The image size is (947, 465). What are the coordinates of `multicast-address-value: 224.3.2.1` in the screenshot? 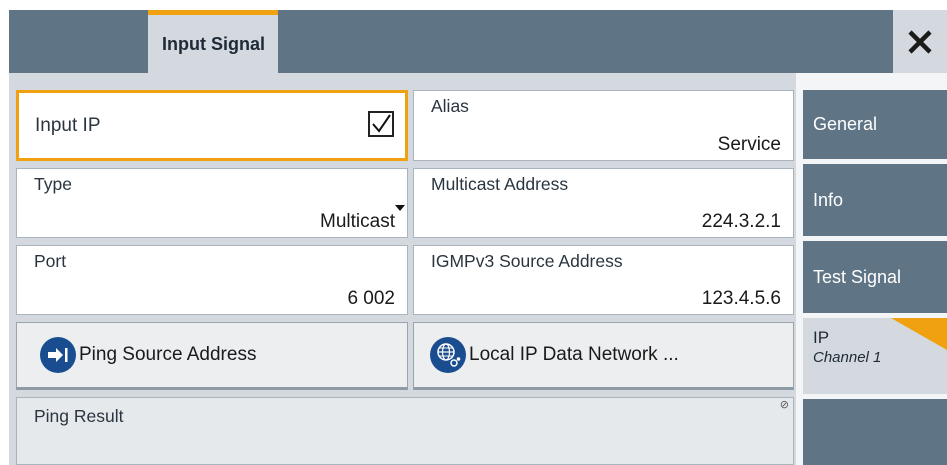 It's located at (741, 221).